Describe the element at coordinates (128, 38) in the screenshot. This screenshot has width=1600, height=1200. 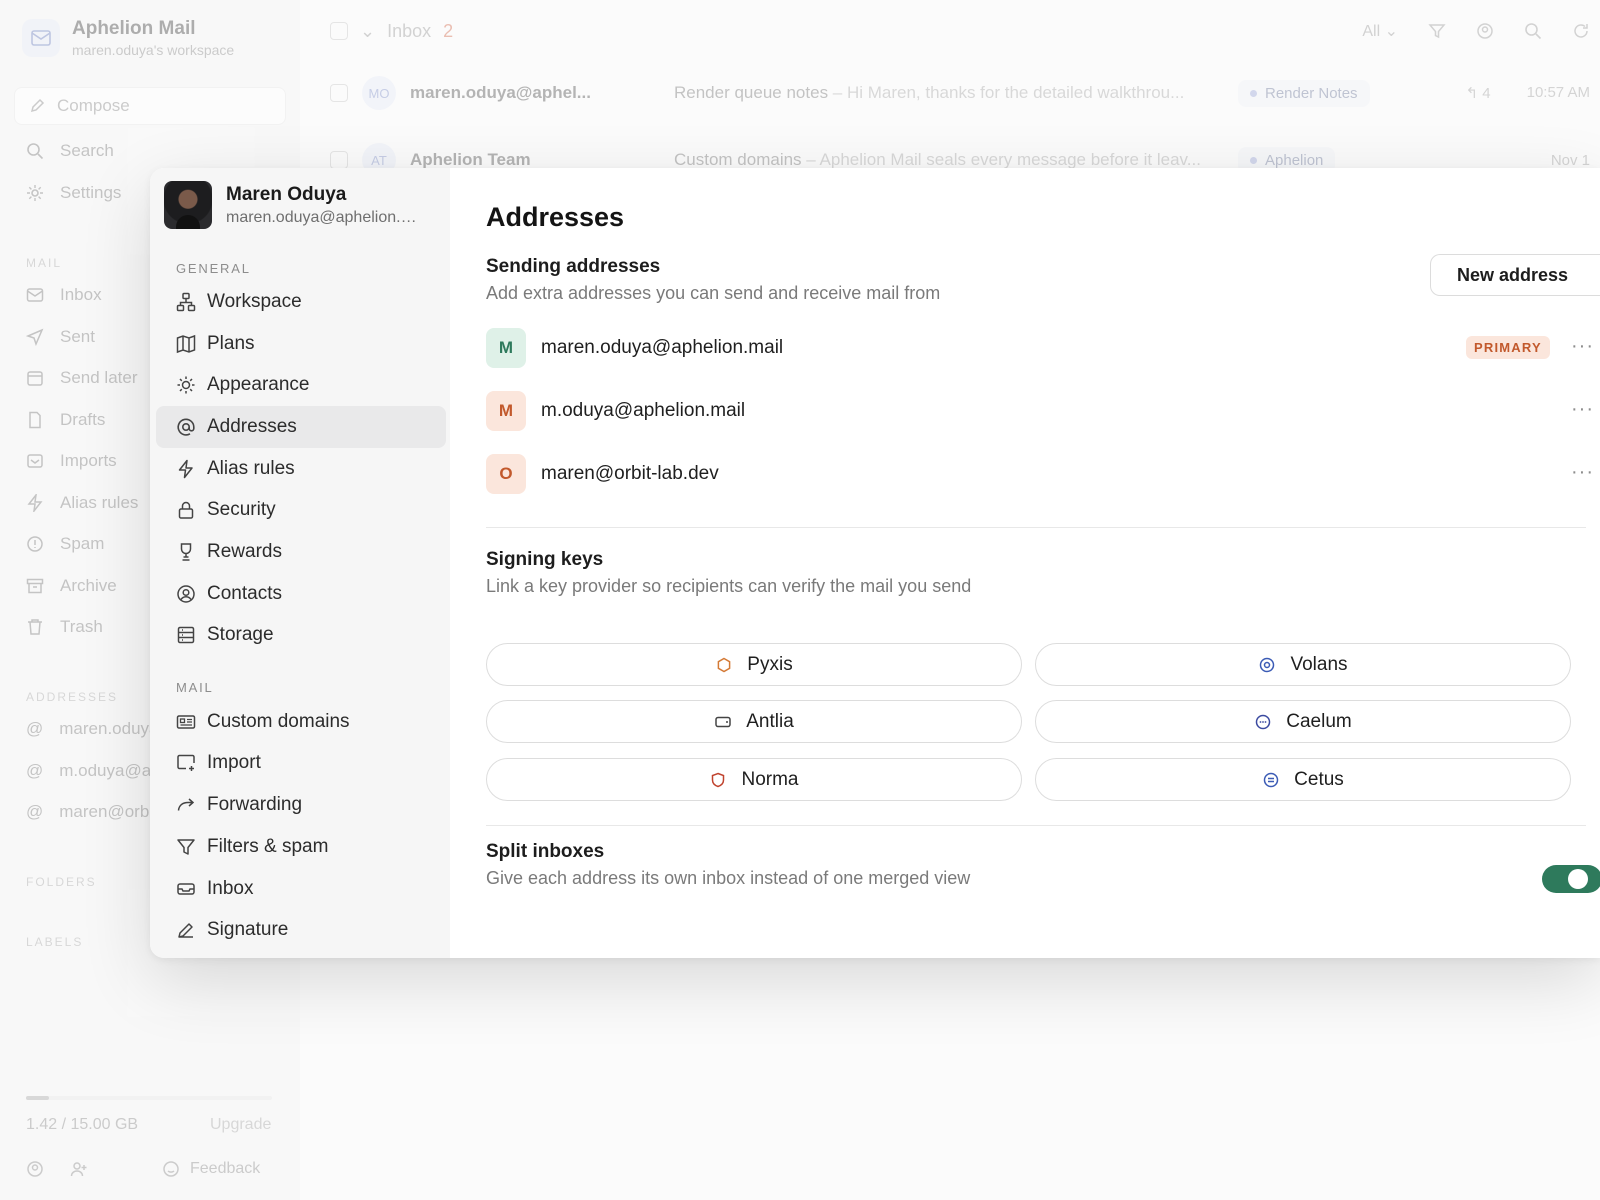
I see `brand: Aphelion Mail maren.oduya's workspace` at that location.